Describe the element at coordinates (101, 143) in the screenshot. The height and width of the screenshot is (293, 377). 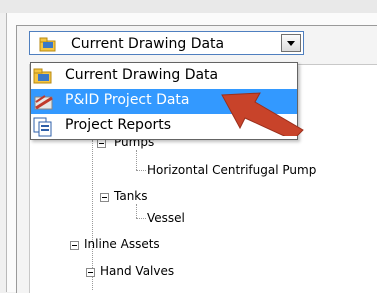
I see `collapse-pumps-toggle` at that location.